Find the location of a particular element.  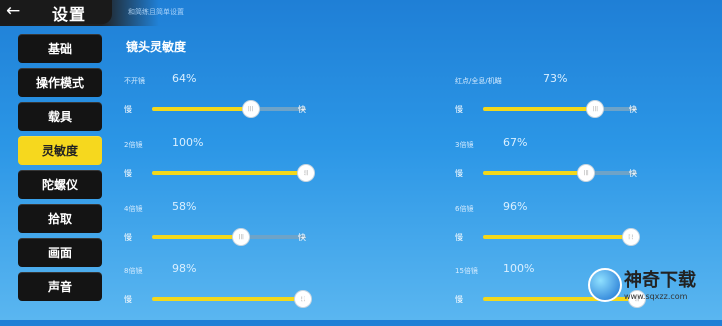

site-watermark: 神奇下载 www.sqxzz.com is located at coordinates (651, 289).